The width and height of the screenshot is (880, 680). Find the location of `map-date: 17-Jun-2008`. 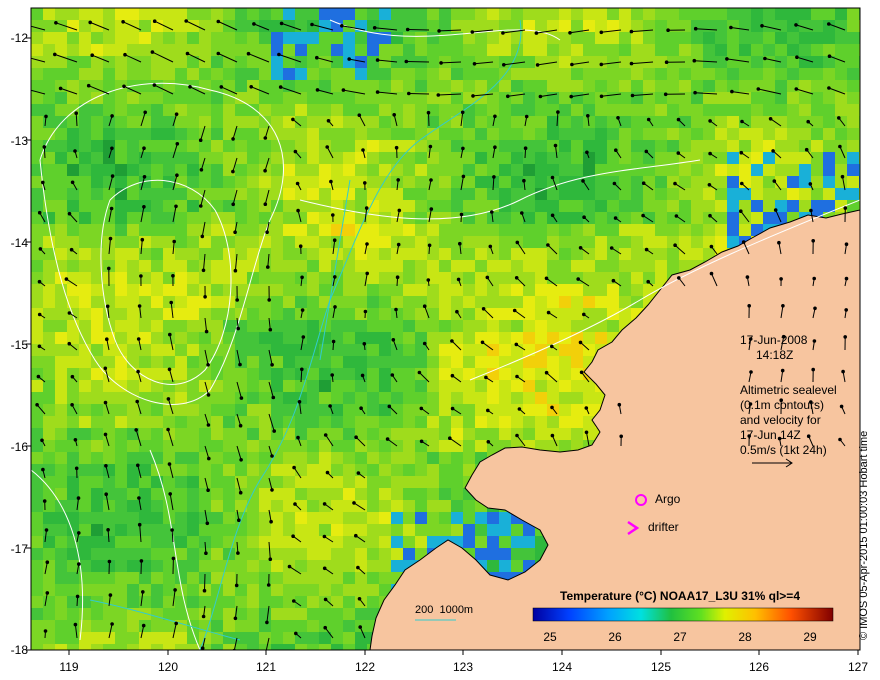

map-date: 17-Jun-2008 is located at coordinates (774, 340).